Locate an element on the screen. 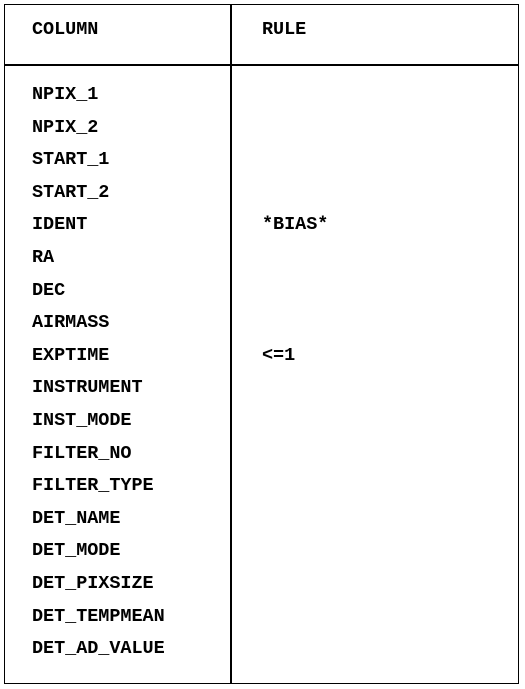 The image size is (525, 689). table-row: DET_NAME is located at coordinates (76, 518).